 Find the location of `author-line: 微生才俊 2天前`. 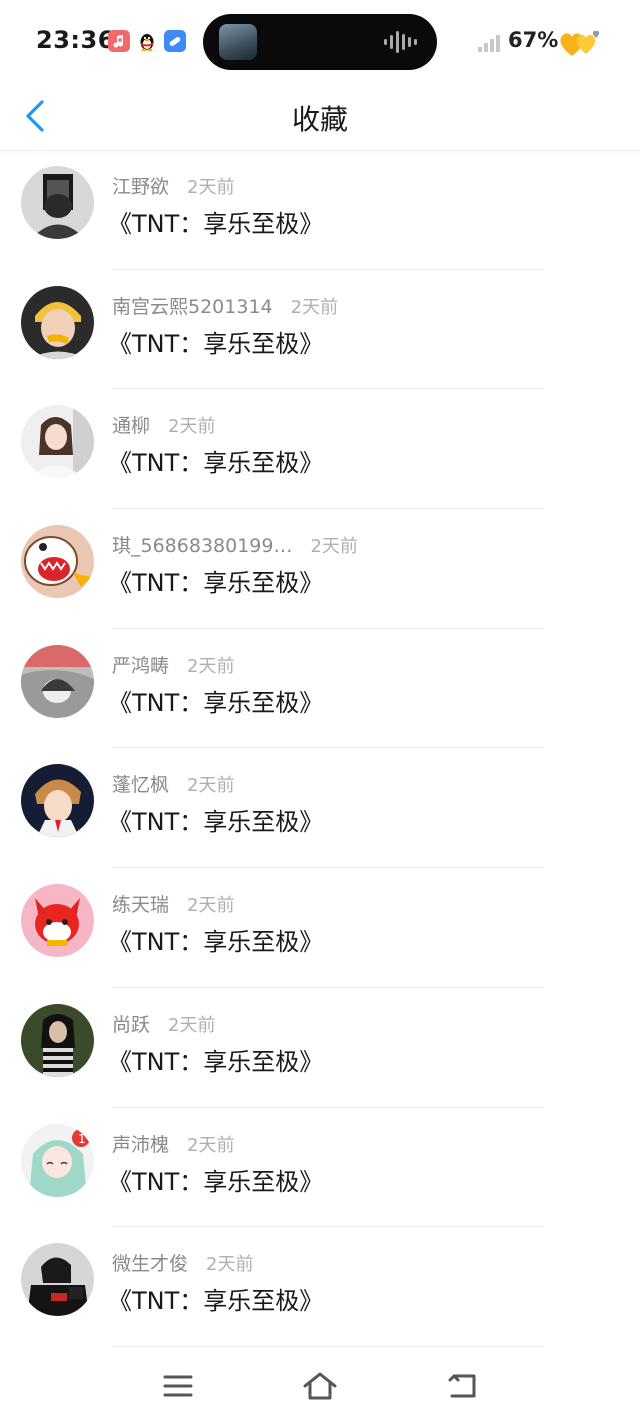

author-line: 微生才俊 2天前 is located at coordinates (182, 1262).